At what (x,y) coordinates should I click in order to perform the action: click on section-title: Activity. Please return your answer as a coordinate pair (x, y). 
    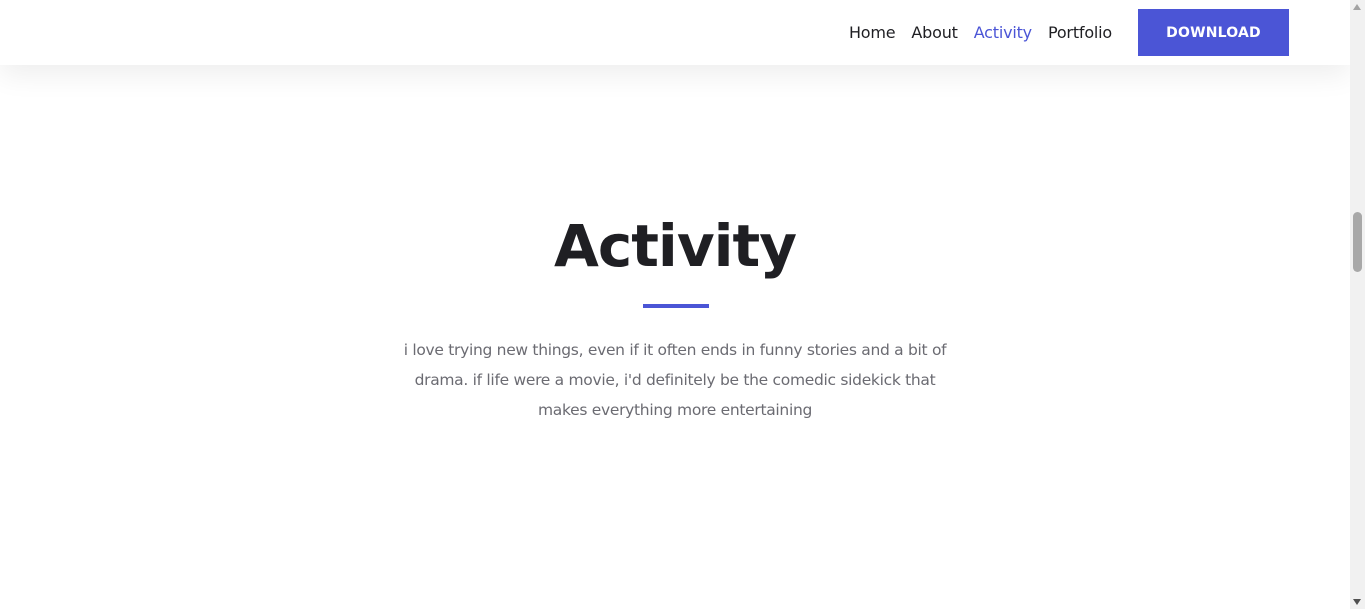
    Looking at the image, I should click on (675, 246).